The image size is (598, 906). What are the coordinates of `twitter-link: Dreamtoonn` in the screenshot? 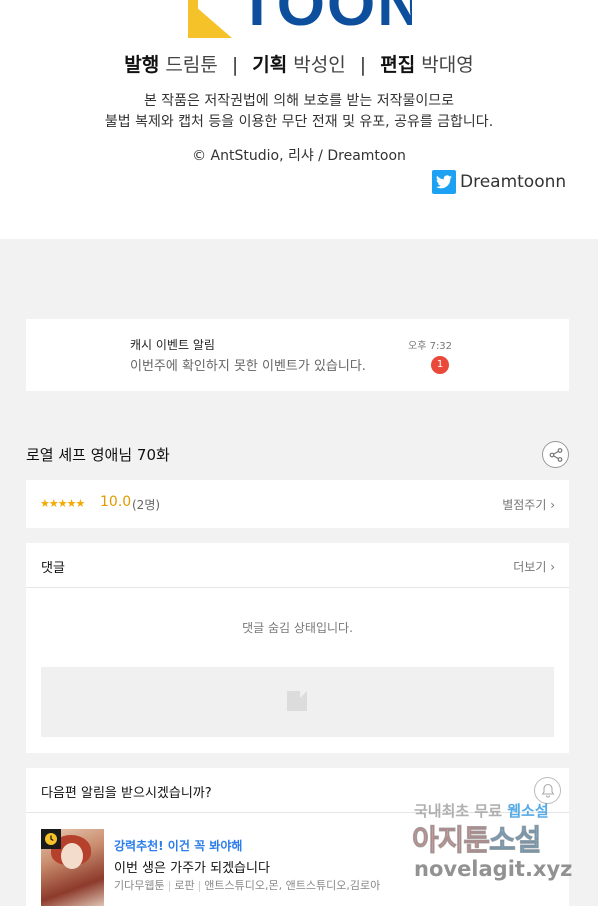 It's located at (499, 182).